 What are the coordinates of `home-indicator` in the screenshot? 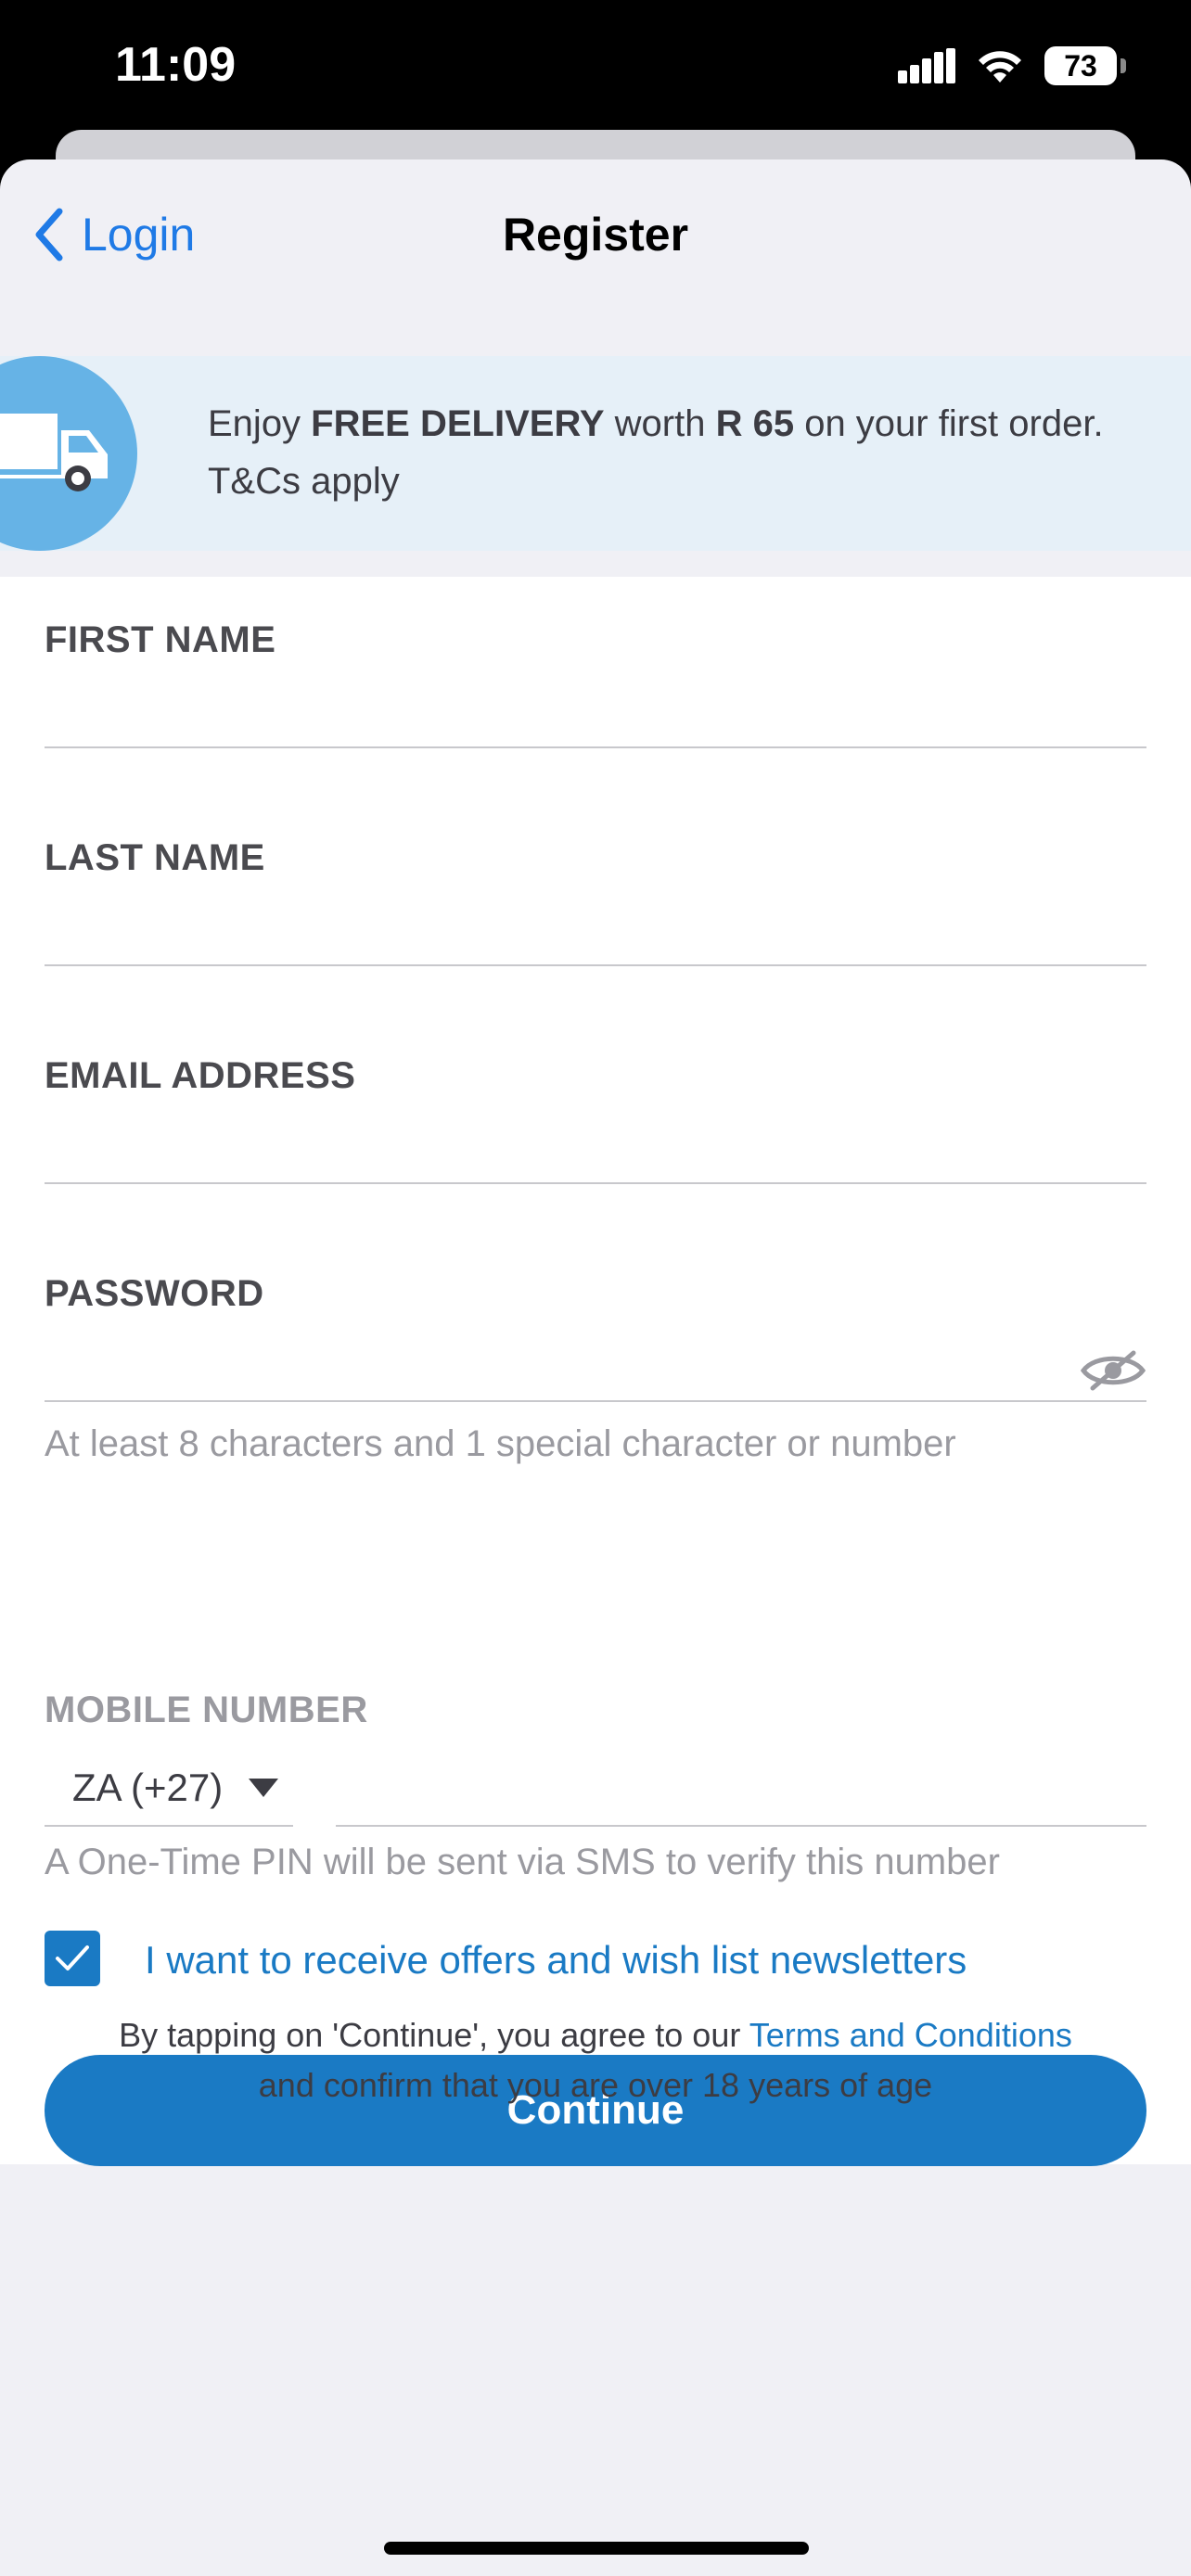 It's located at (597, 2548).